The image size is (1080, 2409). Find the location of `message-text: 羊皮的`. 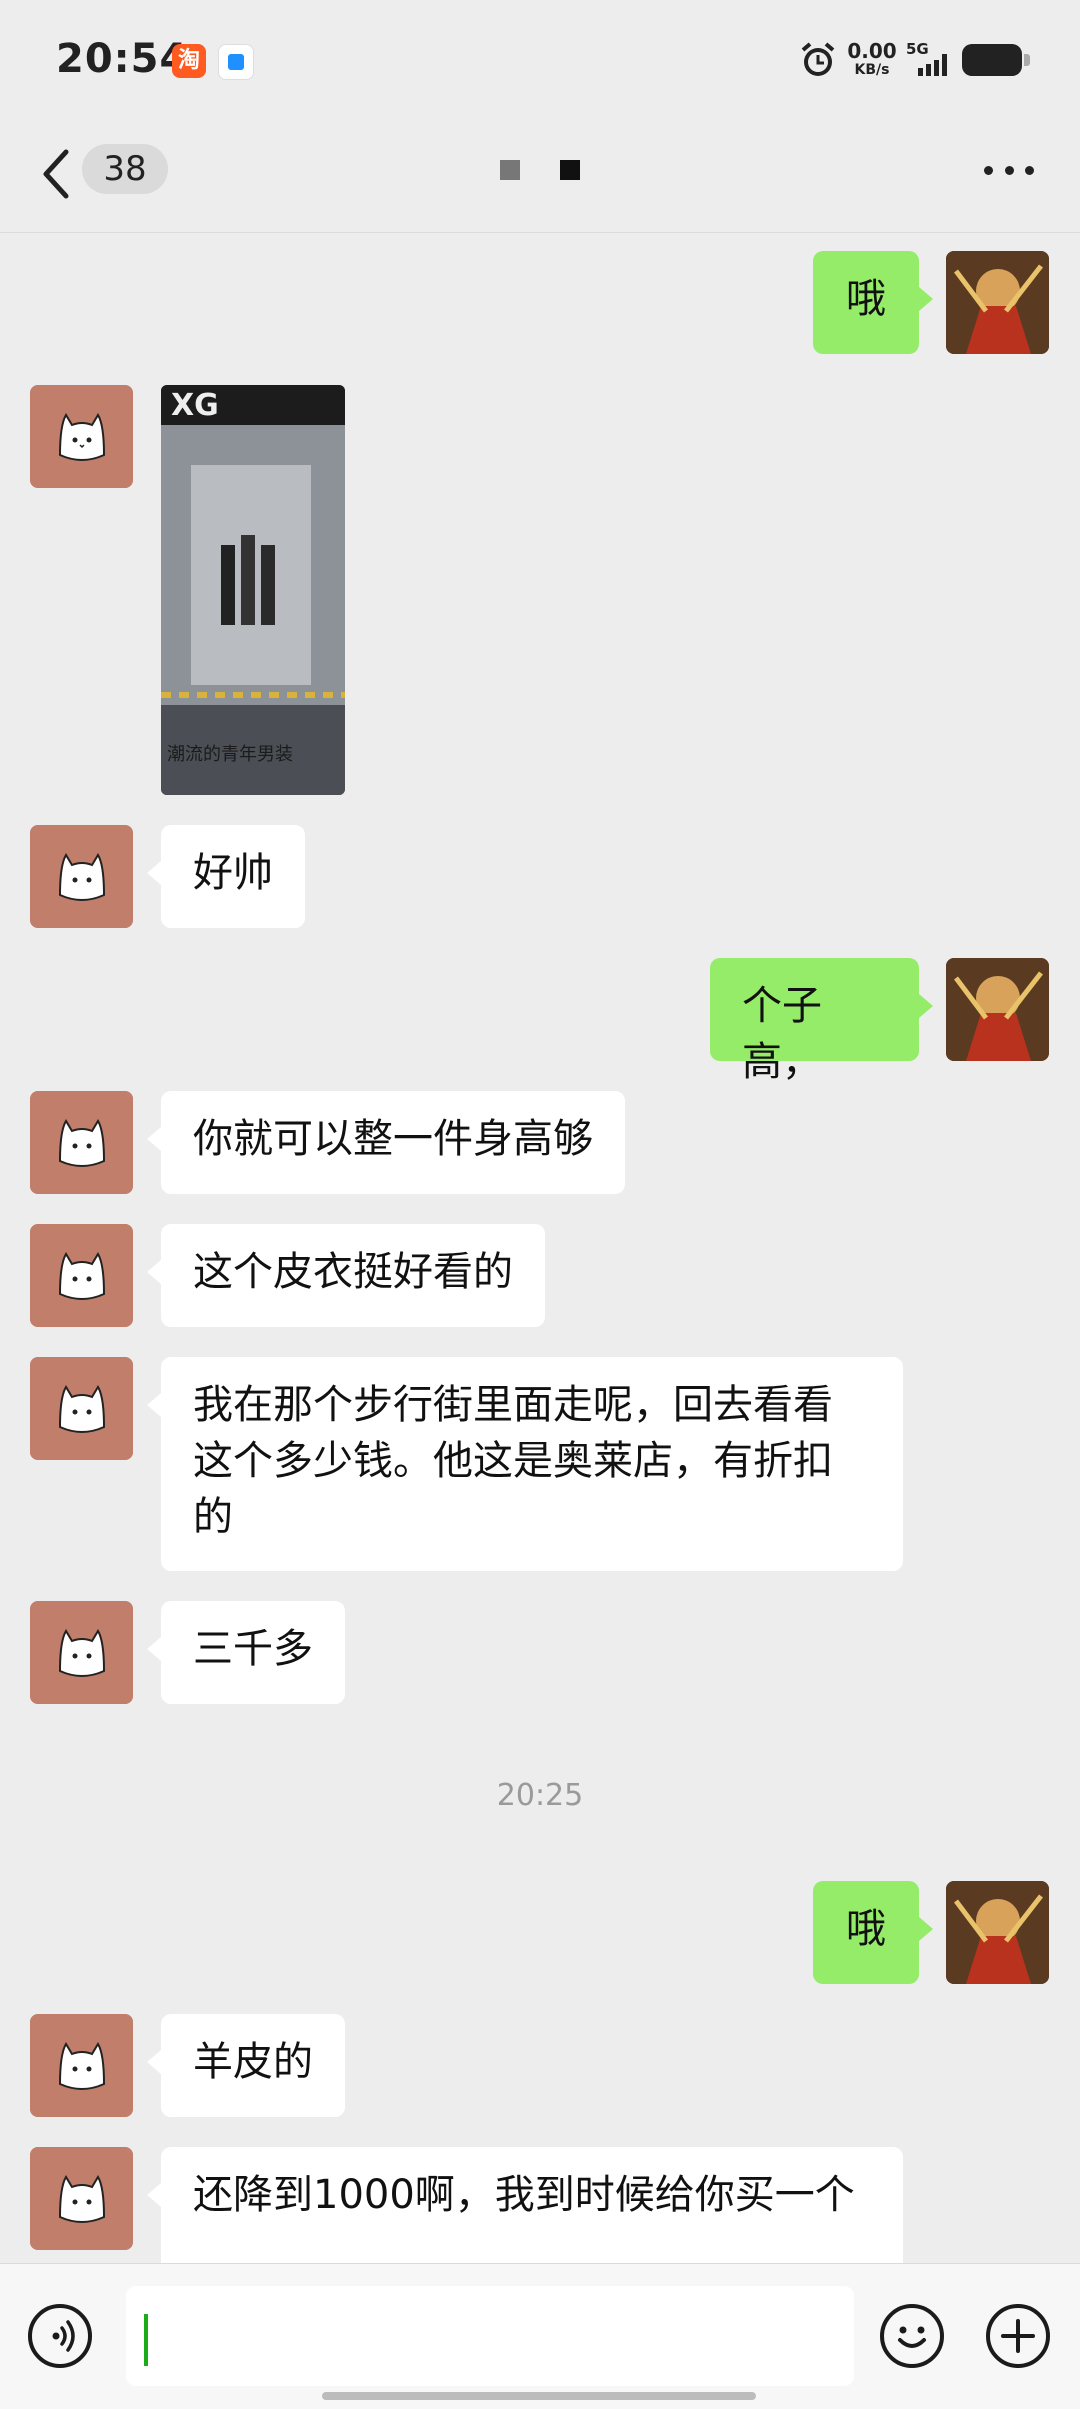

message-text: 羊皮的 is located at coordinates (253, 2062).